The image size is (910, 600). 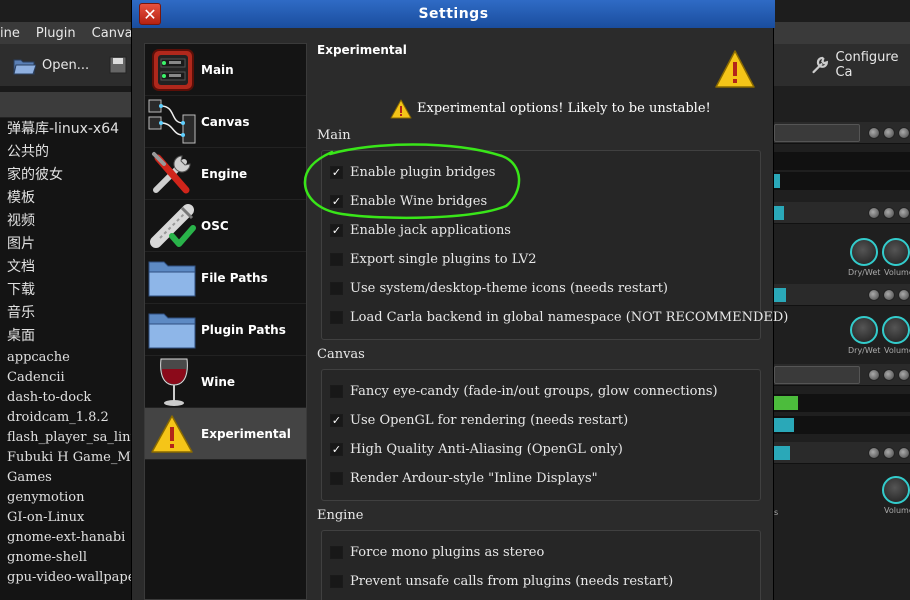 What do you see at coordinates (225, 174) in the screenshot?
I see `sidebar-item-engine: Engine` at bounding box center [225, 174].